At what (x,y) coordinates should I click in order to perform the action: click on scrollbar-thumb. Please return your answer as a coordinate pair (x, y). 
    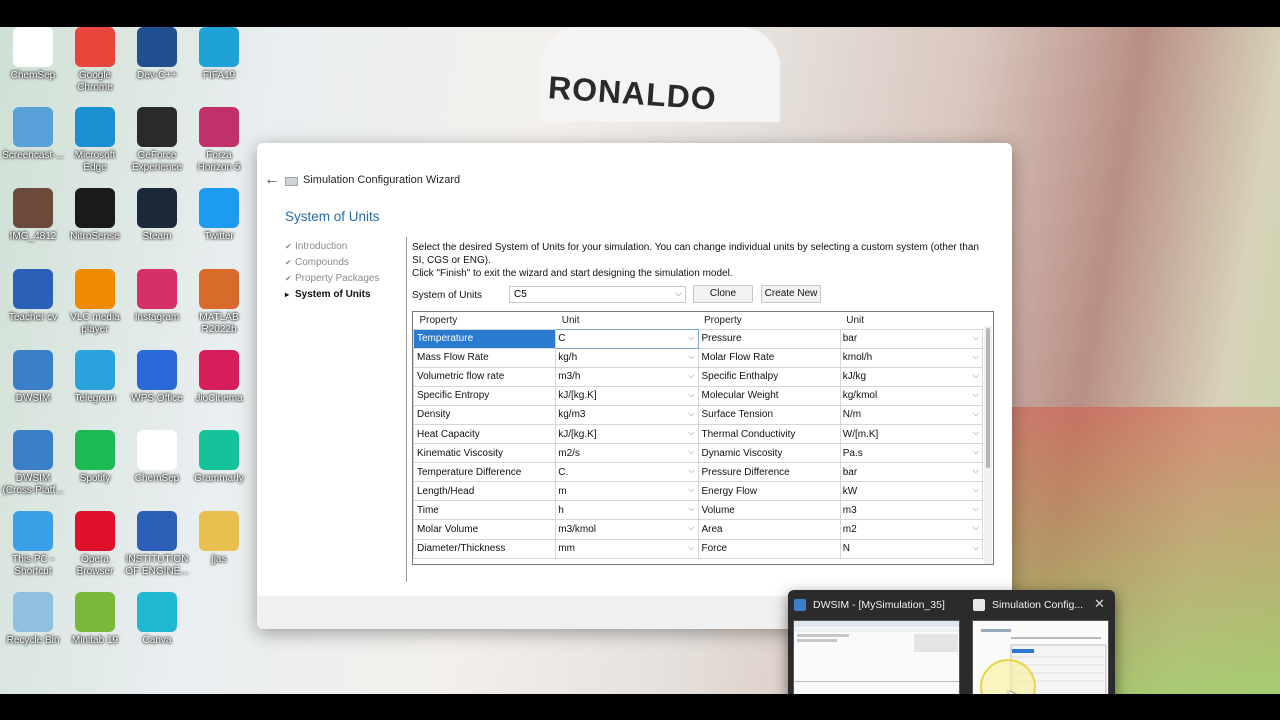
    Looking at the image, I should click on (988, 398).